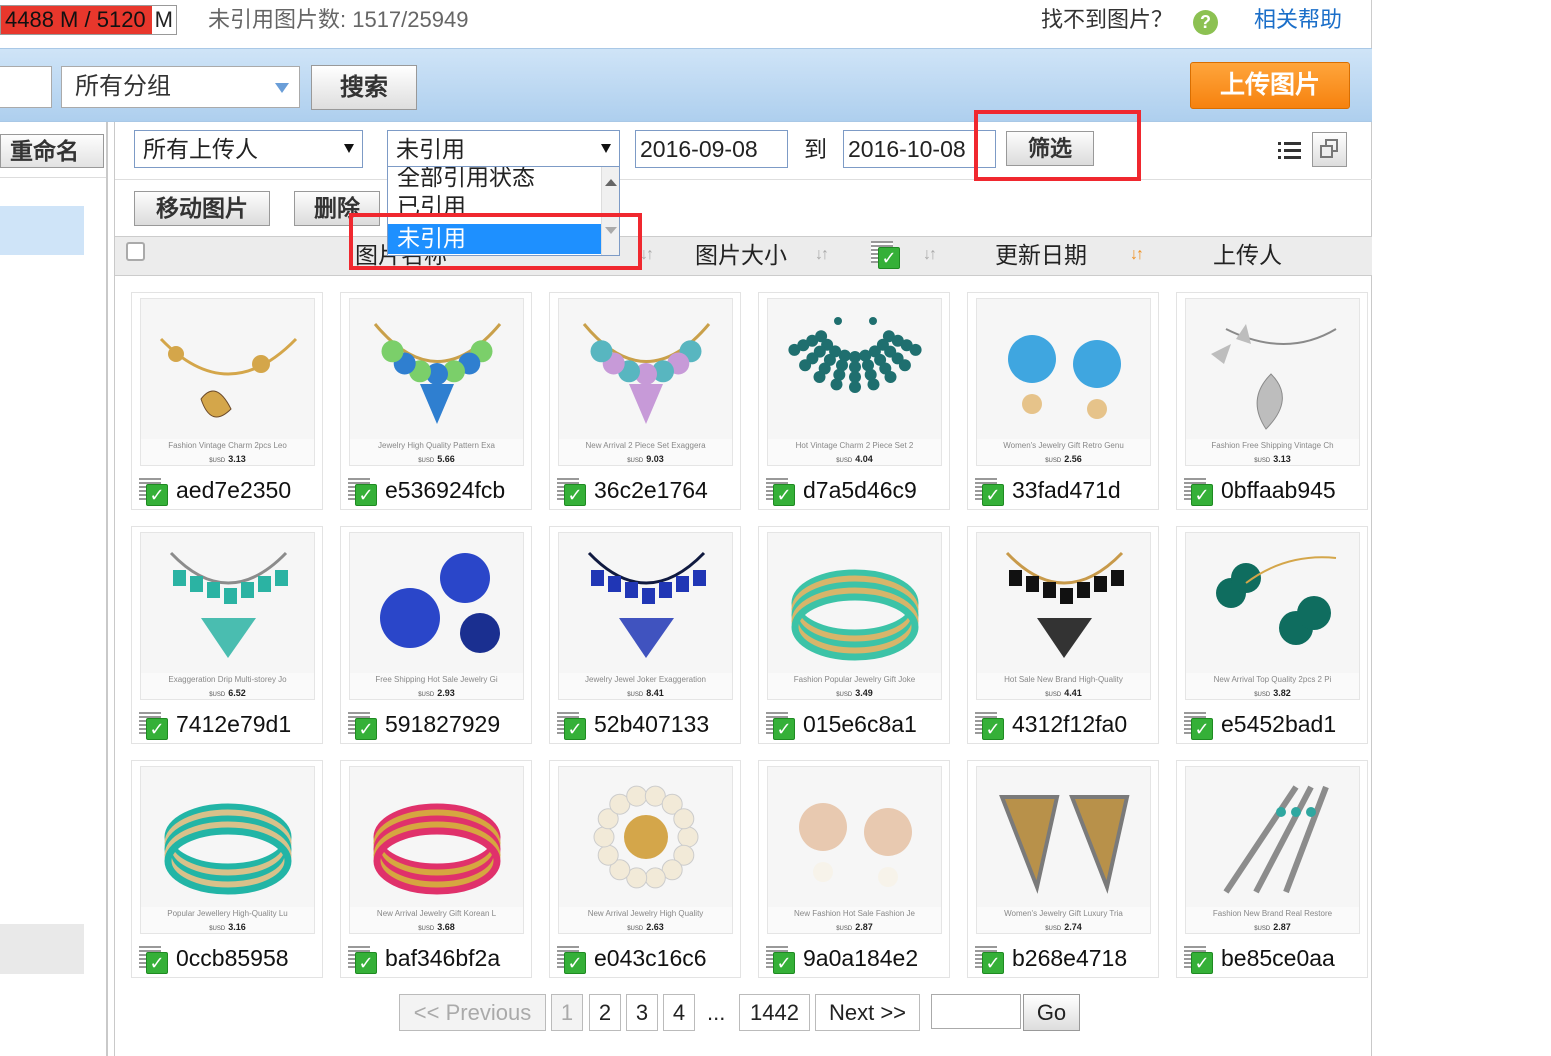 This screenshot has height=1056, width=1551. What do you see at coordinates (1063, 850) in the screenshot?
I see `image-thumbnail: Women's Jewelry Gift Luxury Tria $USD 2.74` at bounding box center [1063, 850].